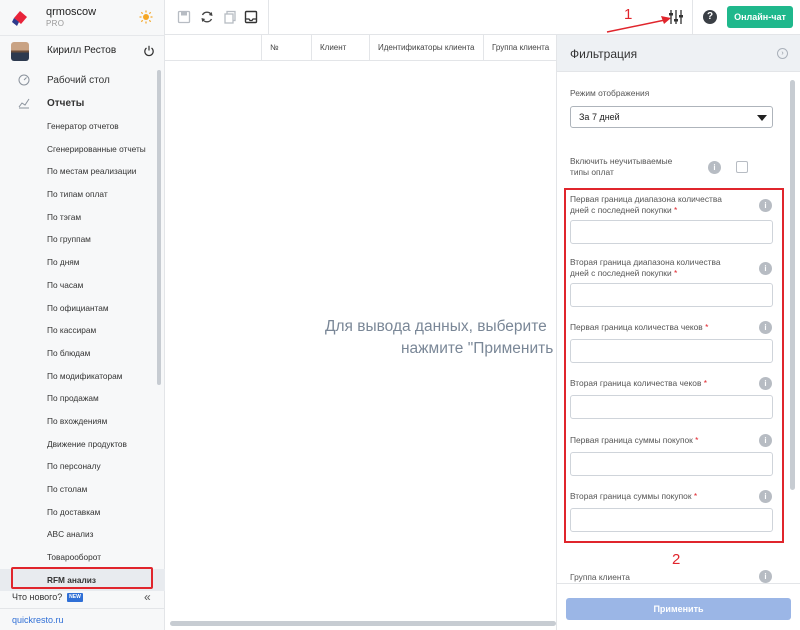 This screenshot has width=800, height=630. What do you see at coordinates (600, 577) in the screenshot?
I see `client-group-label: Группа клиента` at bounding box center [600, 577].